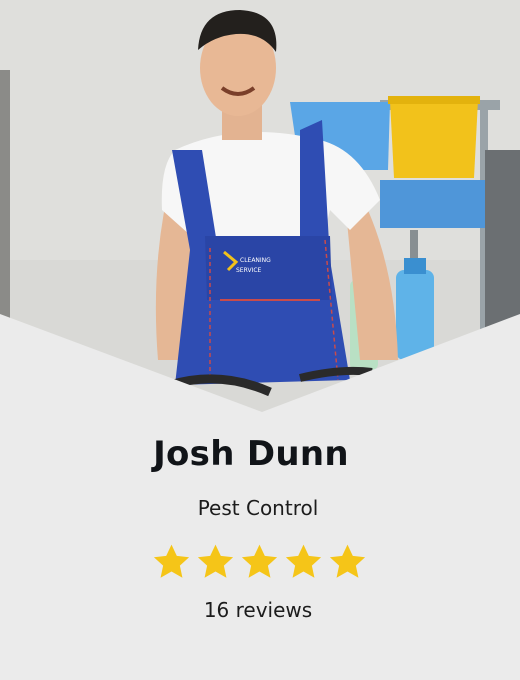 The height and width of the screenshot is (680, 520). I want to click on svg-text: SERVICE, so click(249, 270).